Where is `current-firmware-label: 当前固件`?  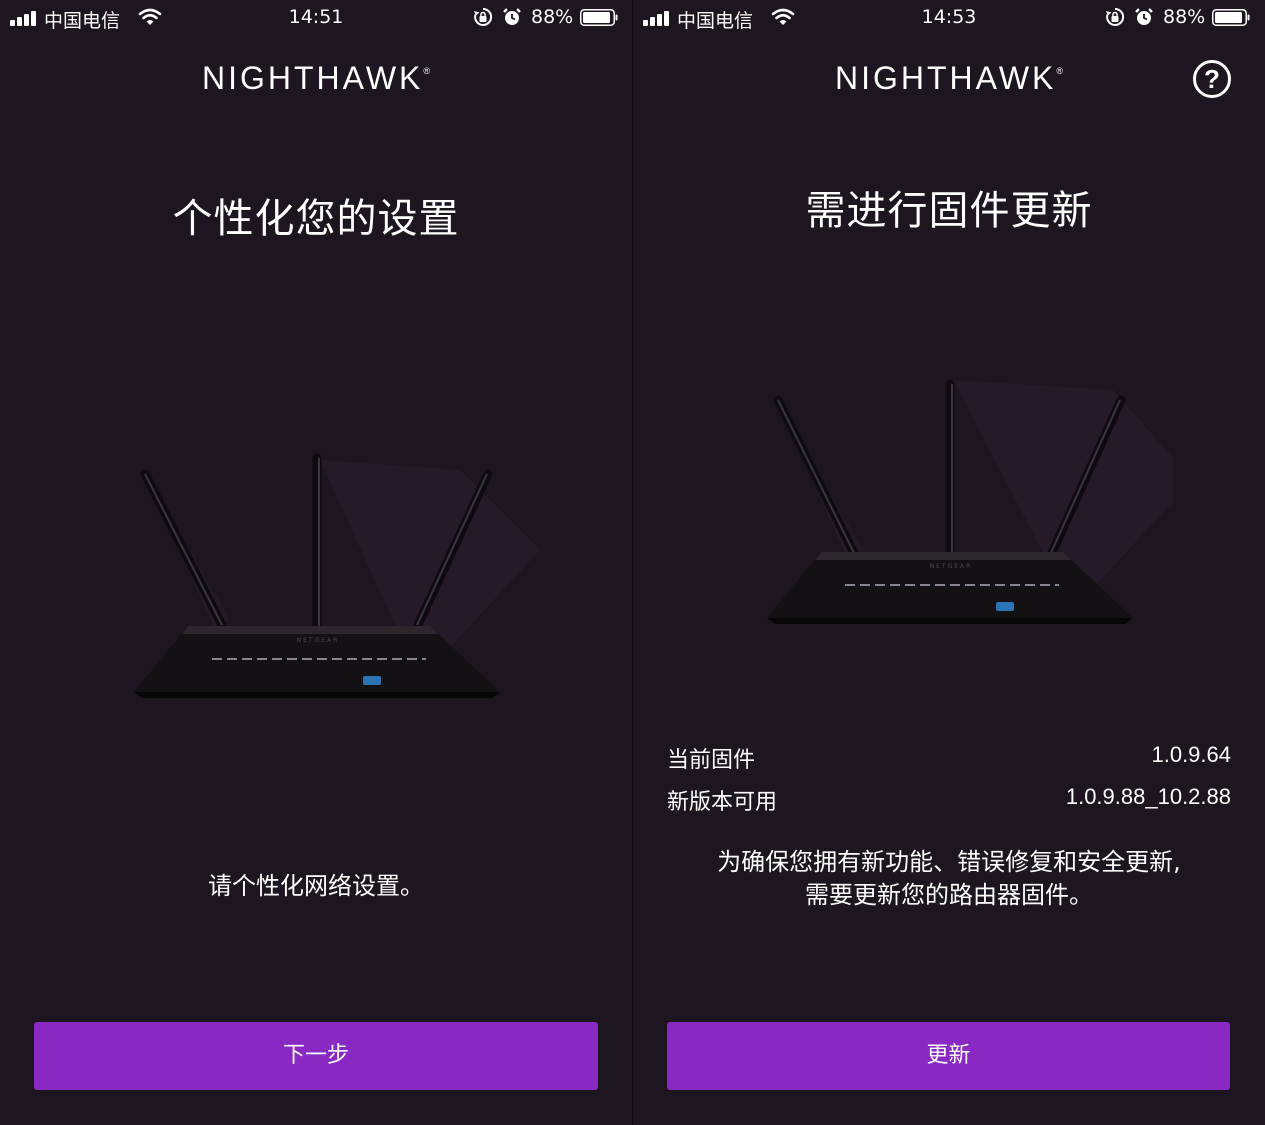 current-firmware-label: 当前固件 is located at coordinates (711, 760).